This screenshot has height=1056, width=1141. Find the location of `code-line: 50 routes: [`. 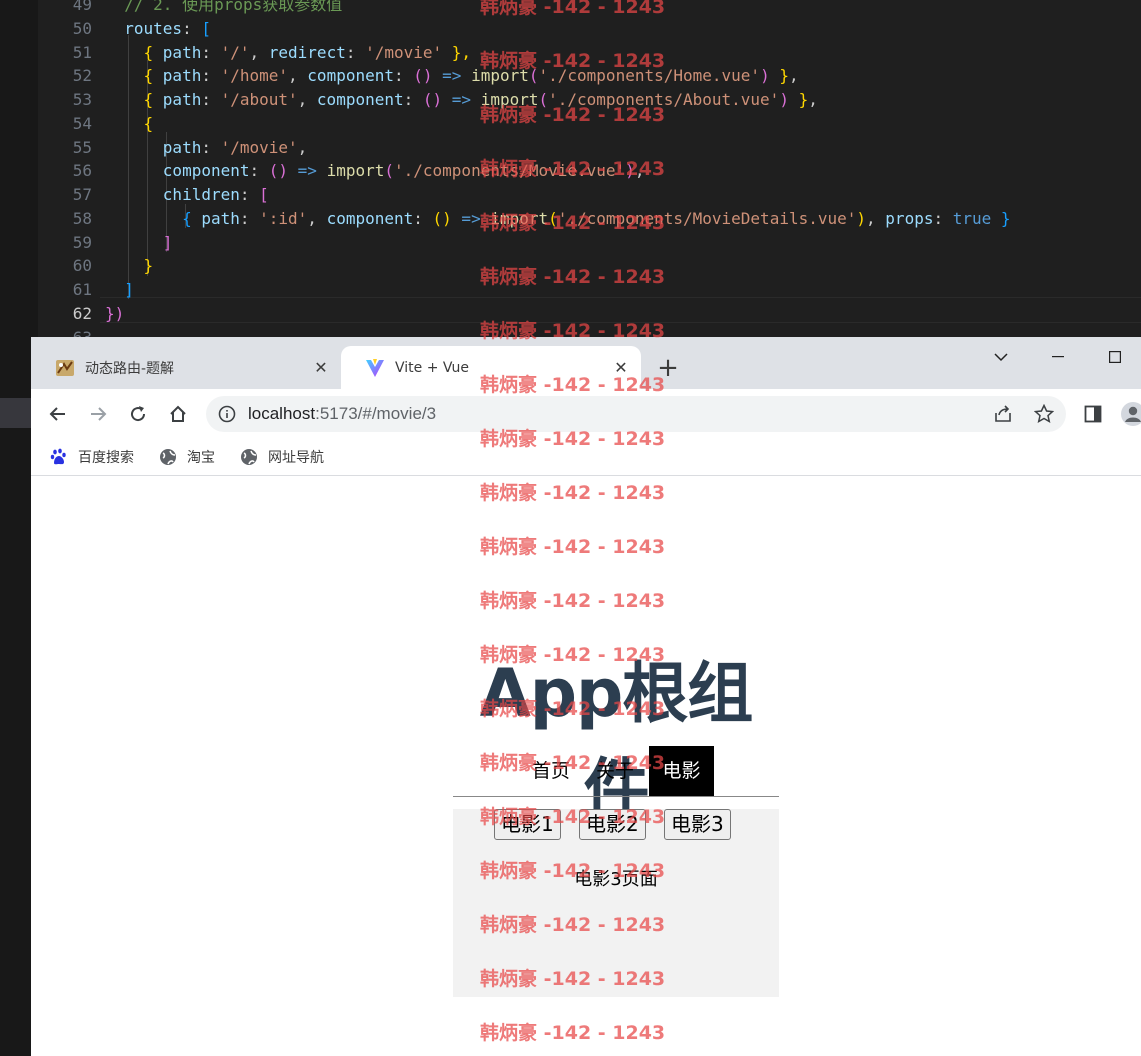

code-line: 50 routes: [ is located at coordinates (570, 29).